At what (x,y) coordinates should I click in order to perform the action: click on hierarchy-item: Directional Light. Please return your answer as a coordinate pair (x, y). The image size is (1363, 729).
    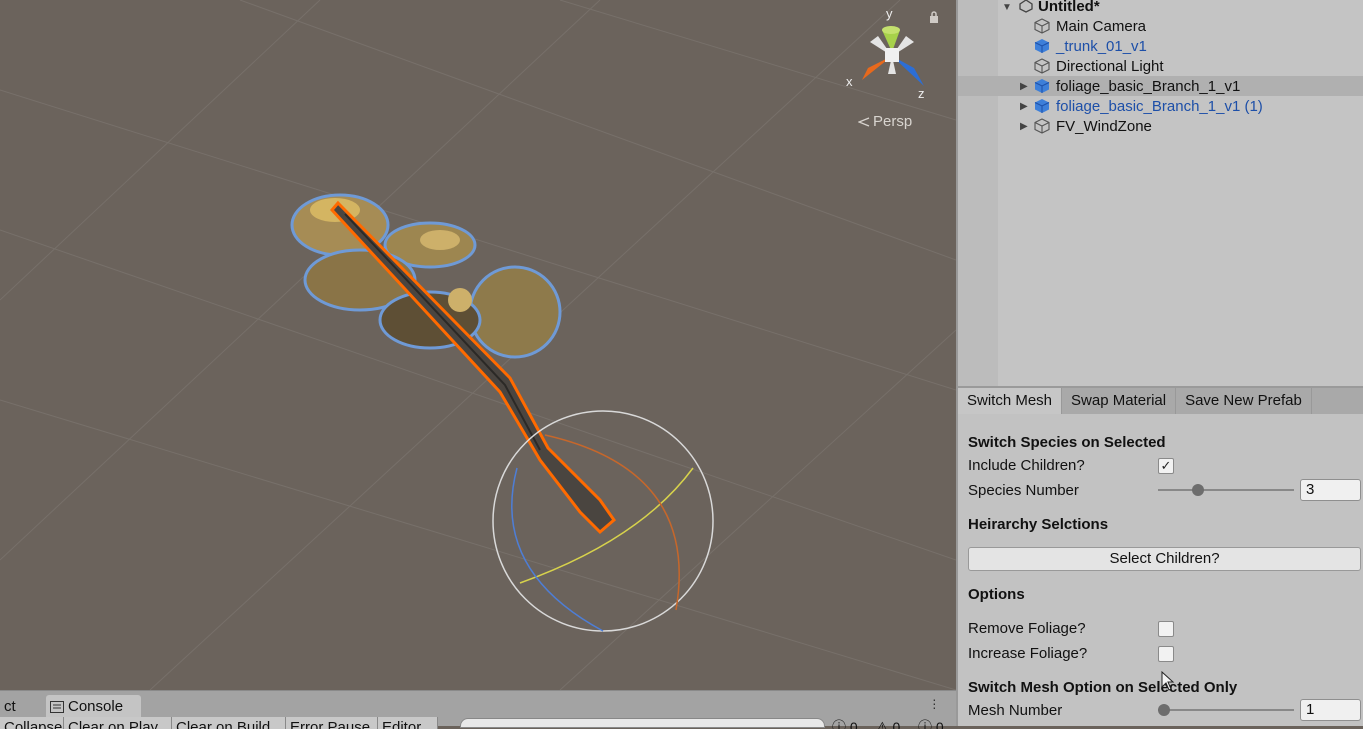
    Looking at the image, I should click on (1160, 66).